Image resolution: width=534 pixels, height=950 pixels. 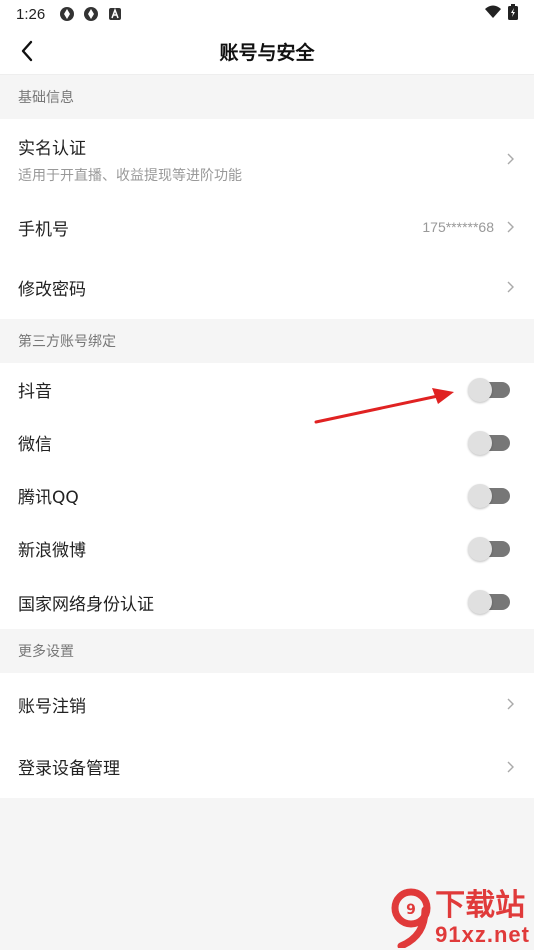 I want to click on national-id-toggle, so click(x=489, y=602).